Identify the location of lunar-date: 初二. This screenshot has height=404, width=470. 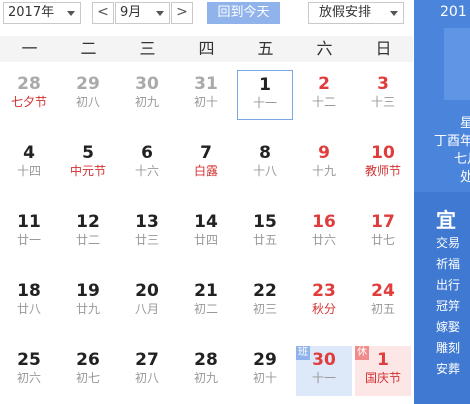
(205, 309).